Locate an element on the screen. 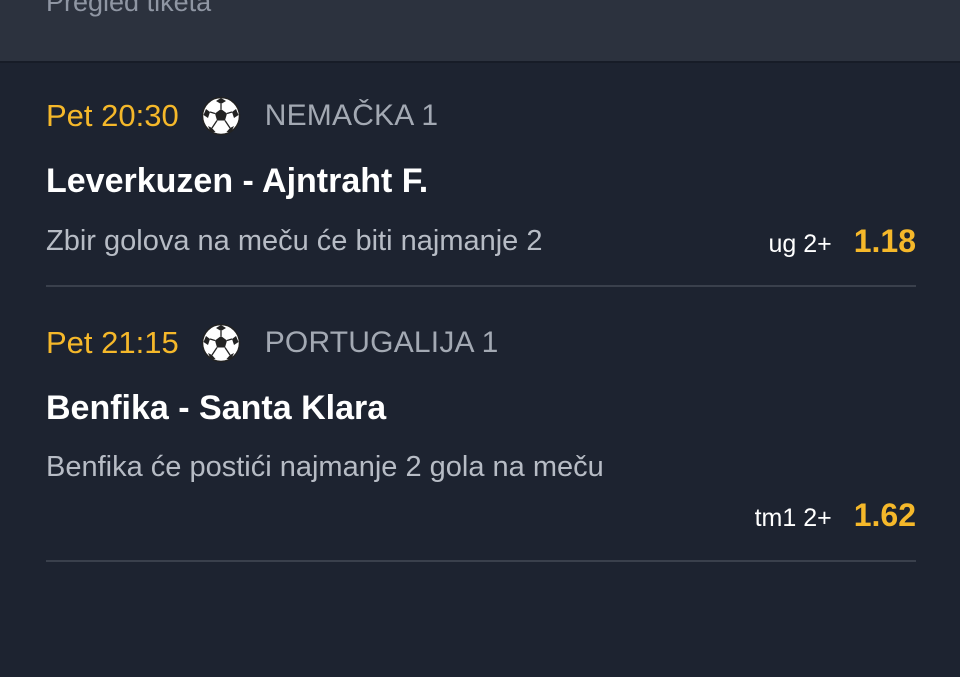 The height and width of the screenshot is (677, 960). bet-pick: tm1 2+ 1.62 is located at coordinates (835, 515).